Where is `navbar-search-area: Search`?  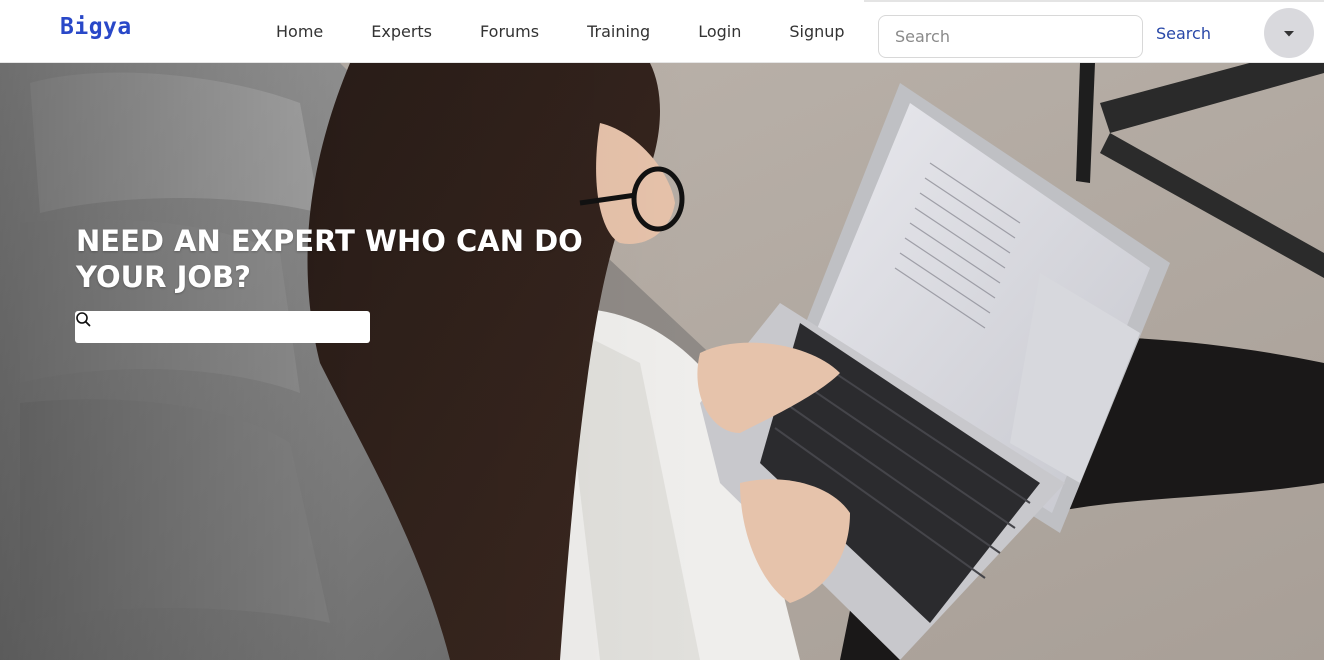 navbar-search-area: Search is located at coordinates (1094, 31).